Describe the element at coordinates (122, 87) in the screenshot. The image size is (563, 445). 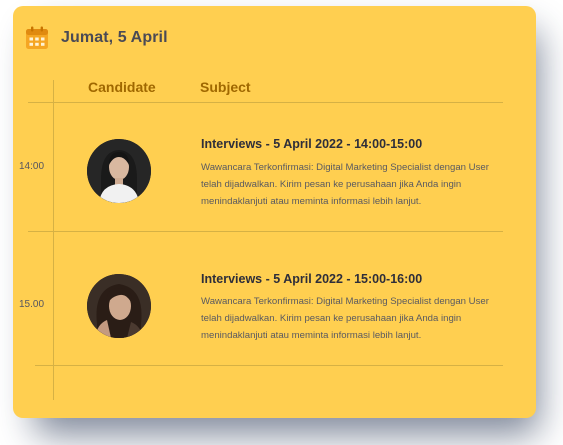
I see `column-candidate: Candidate` at that location.